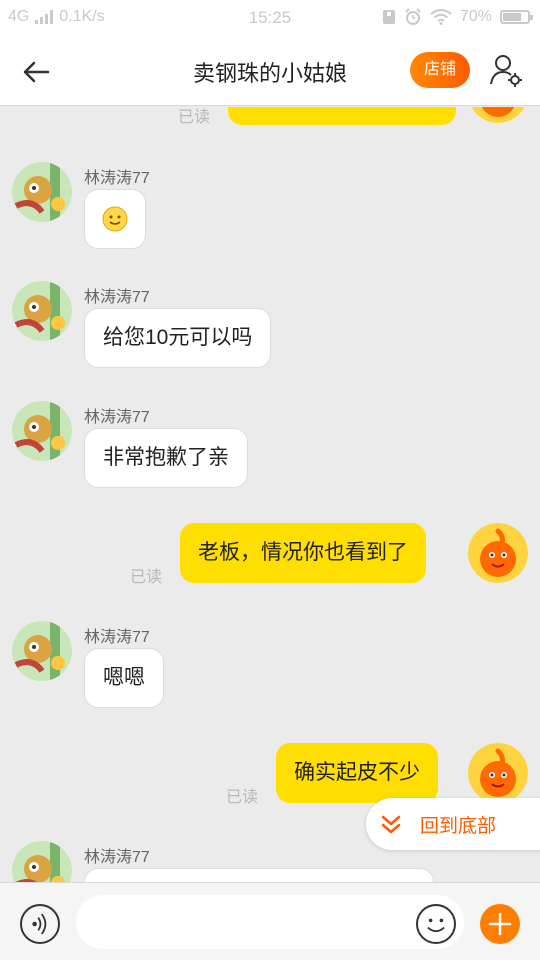  What do you see at coordinates (436, 924) in the screenshot?
I see `emoji-icon` at bounding box center [436, 924].